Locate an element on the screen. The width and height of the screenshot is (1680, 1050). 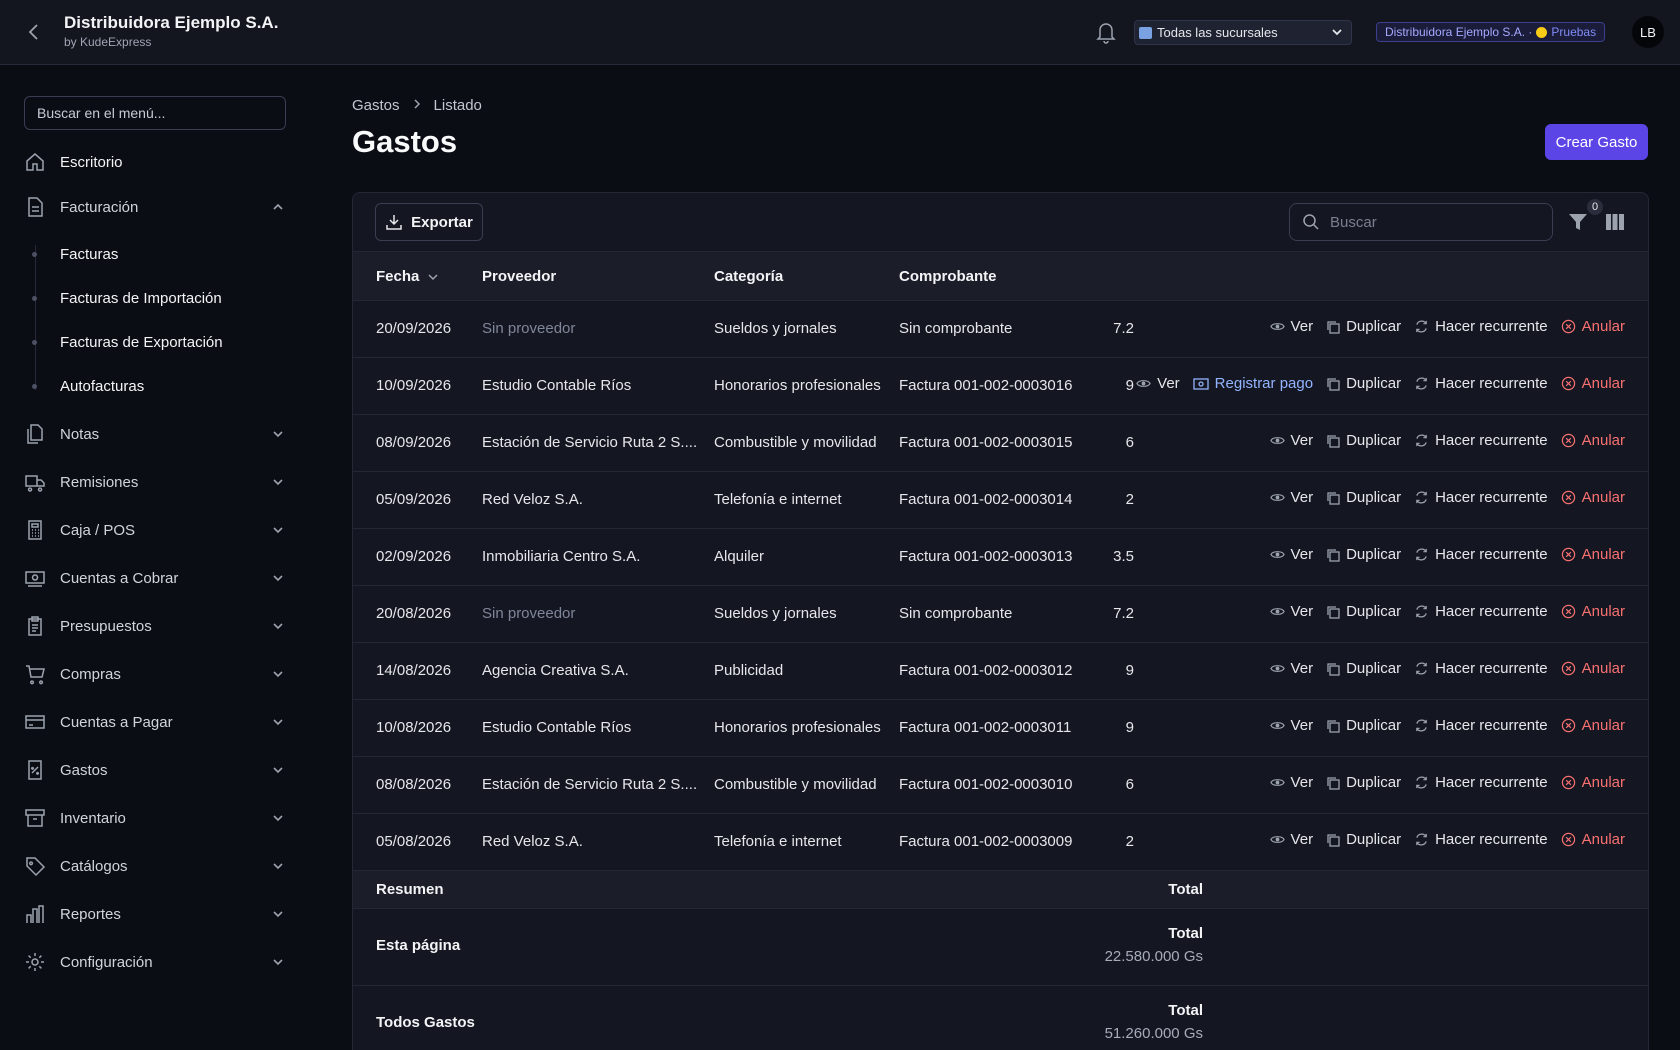
sidebar-item-configuracion: Configuración is located at coordinates (155, 962).